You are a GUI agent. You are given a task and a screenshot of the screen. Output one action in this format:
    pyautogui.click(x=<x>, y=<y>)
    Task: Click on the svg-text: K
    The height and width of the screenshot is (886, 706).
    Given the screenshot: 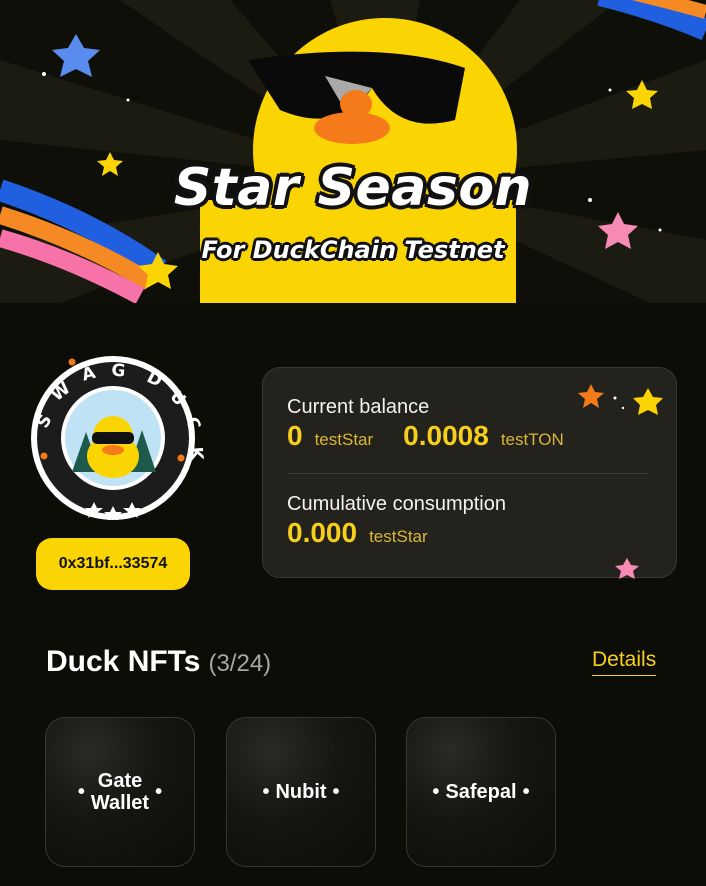 What is the action you would take?
    pyautogui.click(x=194, y=454)
    